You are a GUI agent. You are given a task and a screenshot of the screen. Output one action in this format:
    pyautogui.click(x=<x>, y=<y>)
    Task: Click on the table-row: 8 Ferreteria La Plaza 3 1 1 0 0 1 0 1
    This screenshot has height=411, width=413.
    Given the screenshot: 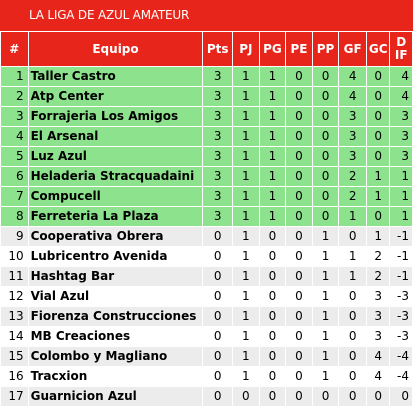 What is the action you would take?
    pyautogui.click(x=206, y=216)
    